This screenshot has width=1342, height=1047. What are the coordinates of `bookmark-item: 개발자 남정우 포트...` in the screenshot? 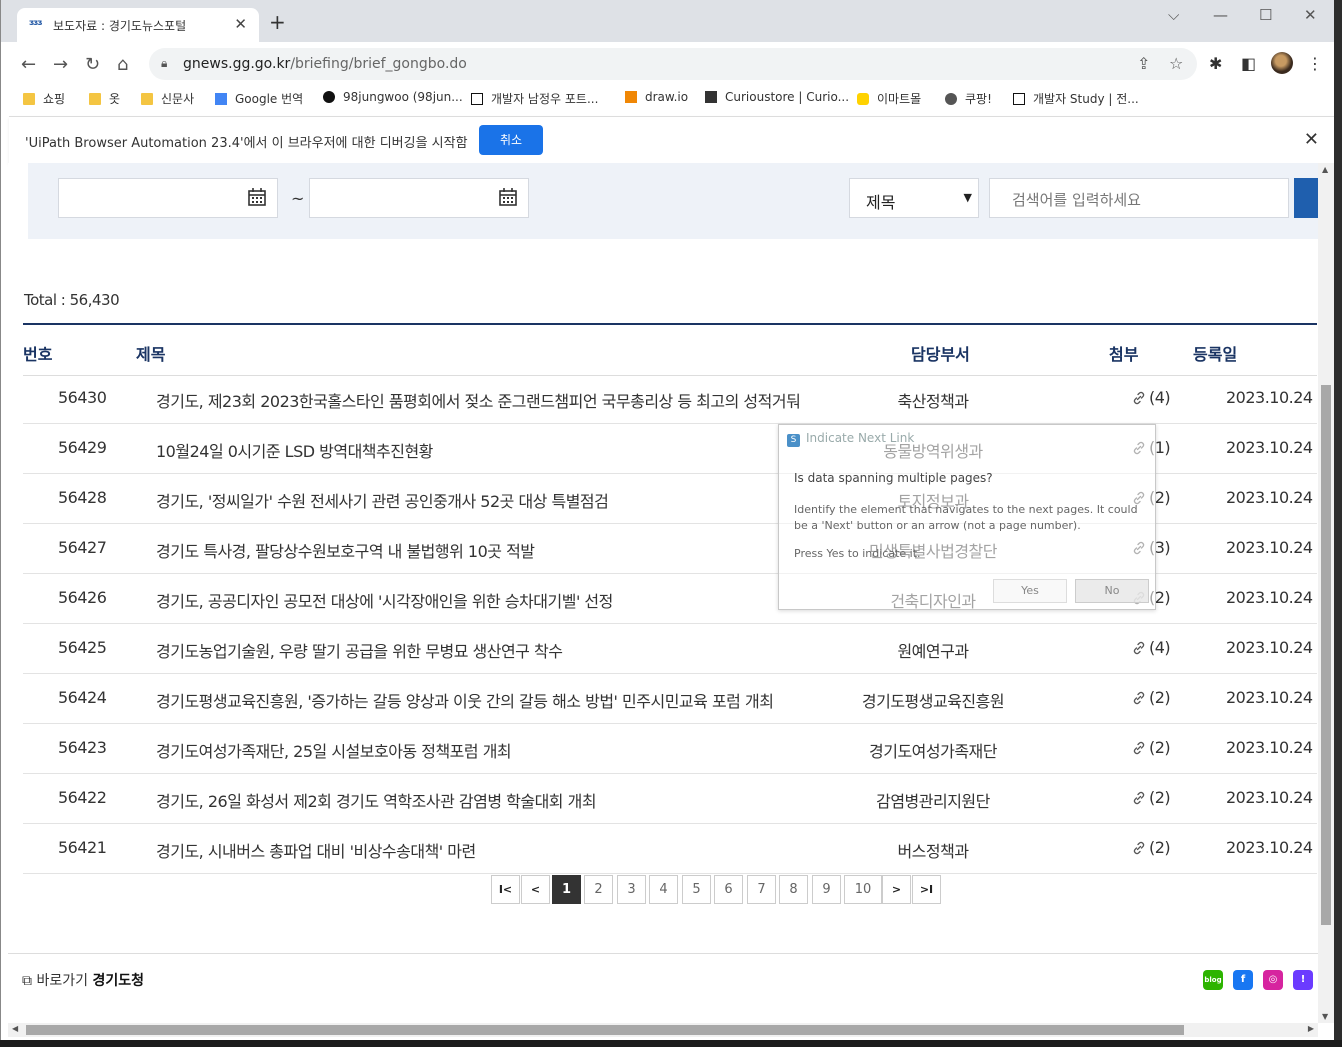 It's located at (534, 98).